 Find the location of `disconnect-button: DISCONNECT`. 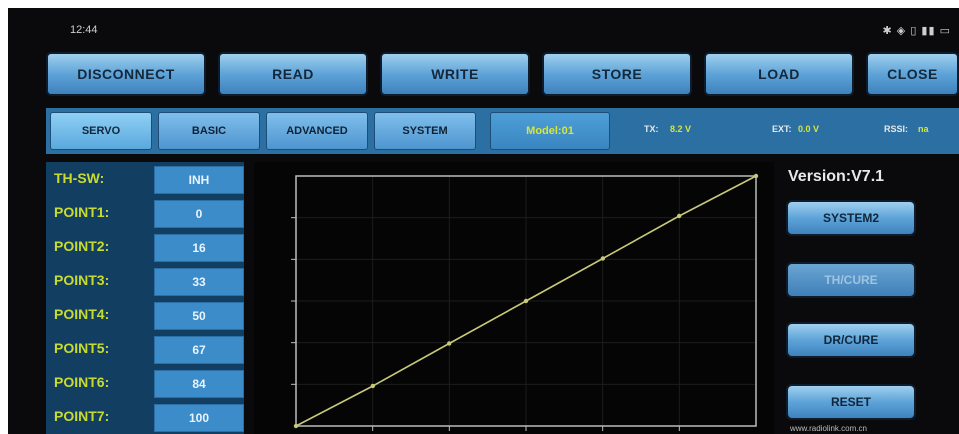

disconnect-button: DISCONNECT is located at coordinates (126, 74).